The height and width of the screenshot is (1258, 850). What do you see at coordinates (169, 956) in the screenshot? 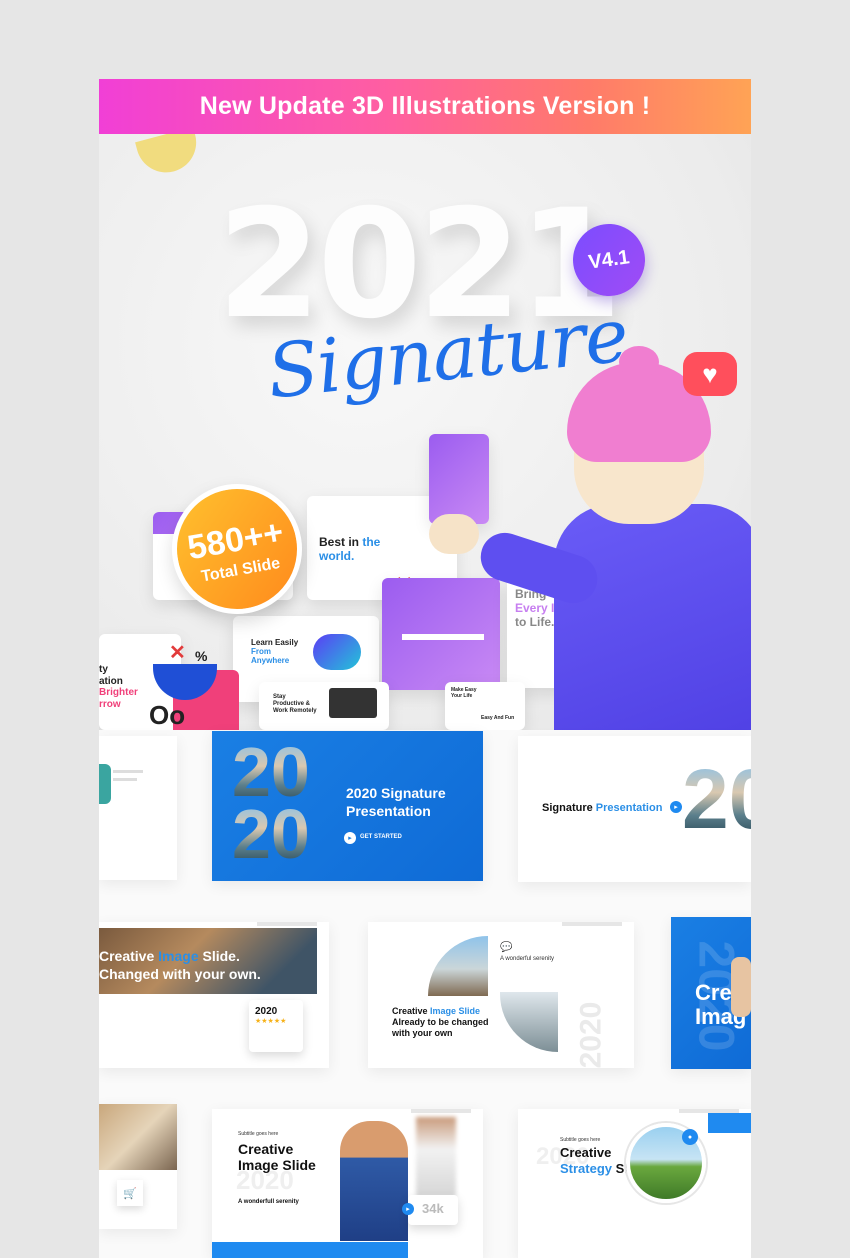
I see `slide4-line1: Creative Image Slide.` at bounding box center [169, 956].